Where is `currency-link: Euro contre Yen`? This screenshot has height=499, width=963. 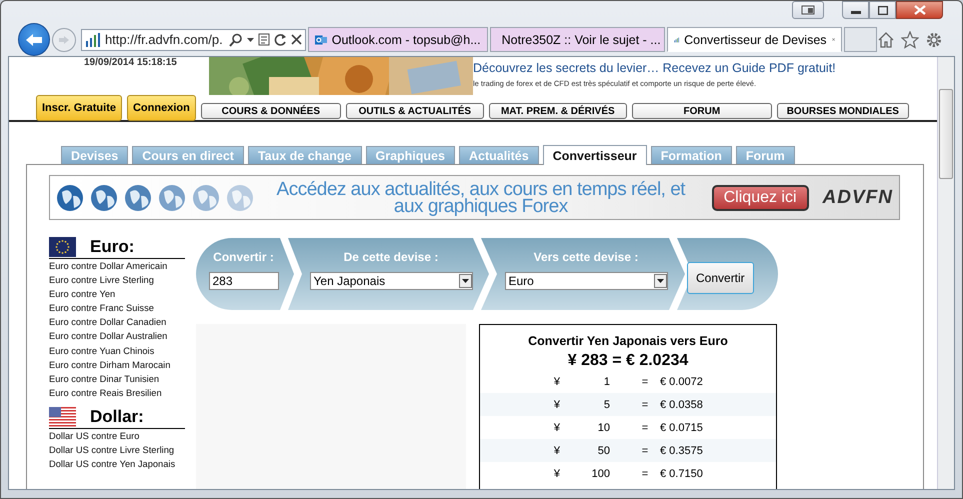
currency-link: Euro contre Yen is located at coordinates (117, 294).